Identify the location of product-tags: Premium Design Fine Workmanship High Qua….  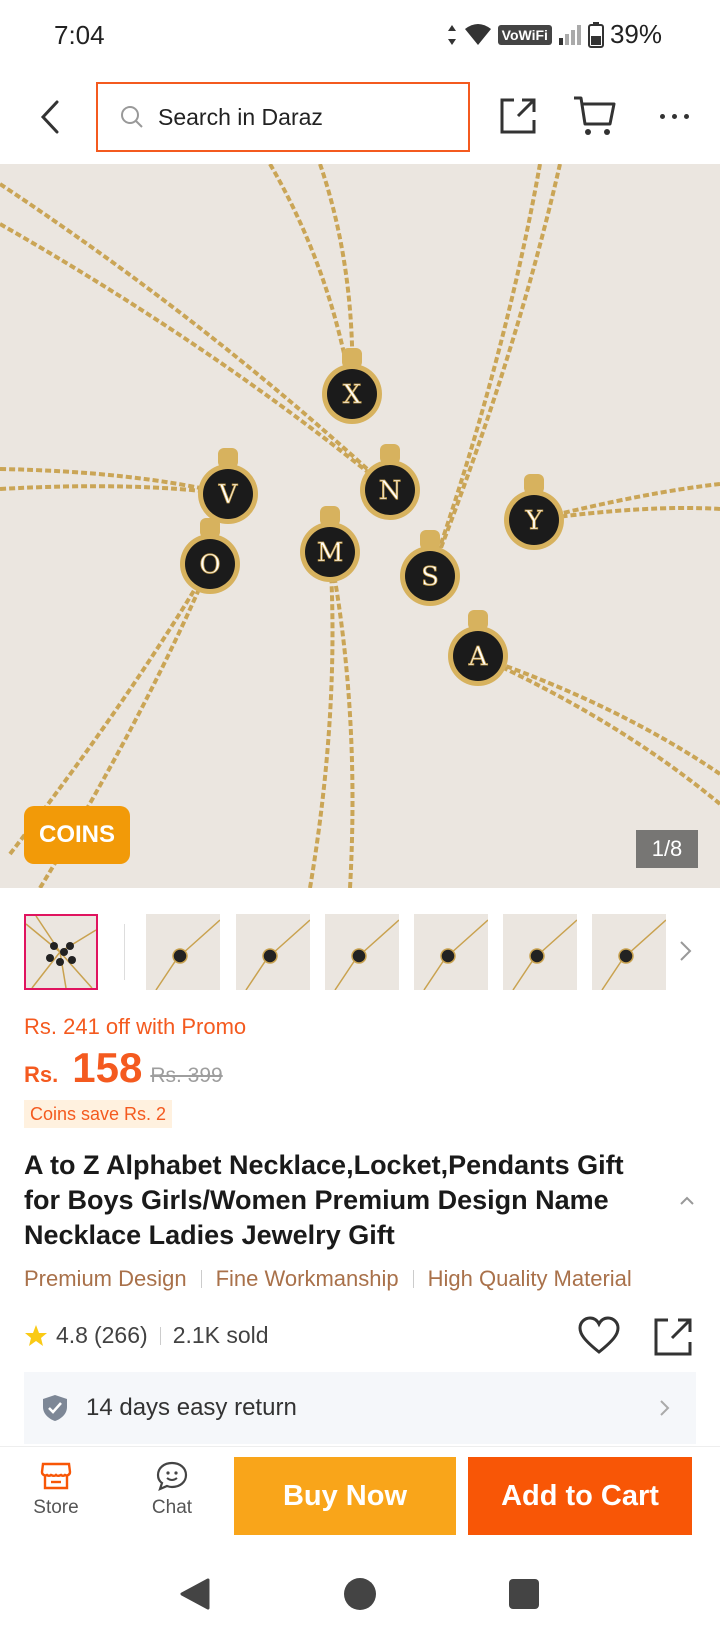
(369, 1279).